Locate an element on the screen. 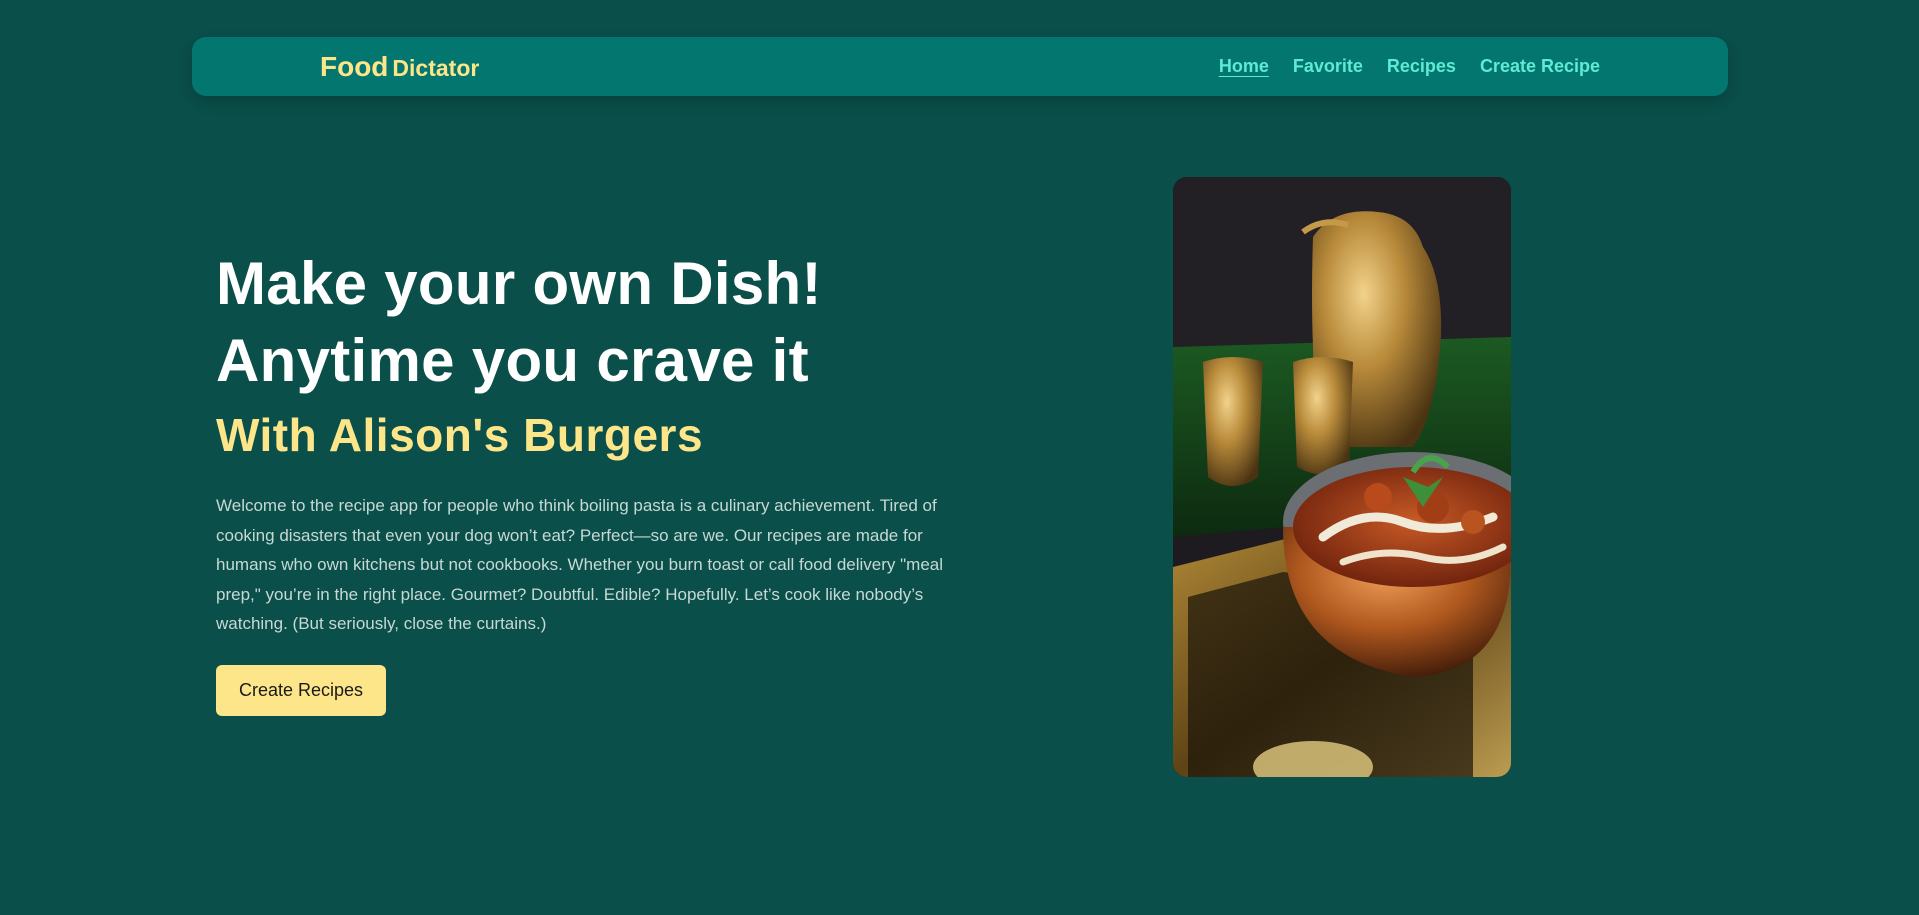 This screenshot has width=1919, height=915. curry-dish-photo is located at coordinates (1342, 477).